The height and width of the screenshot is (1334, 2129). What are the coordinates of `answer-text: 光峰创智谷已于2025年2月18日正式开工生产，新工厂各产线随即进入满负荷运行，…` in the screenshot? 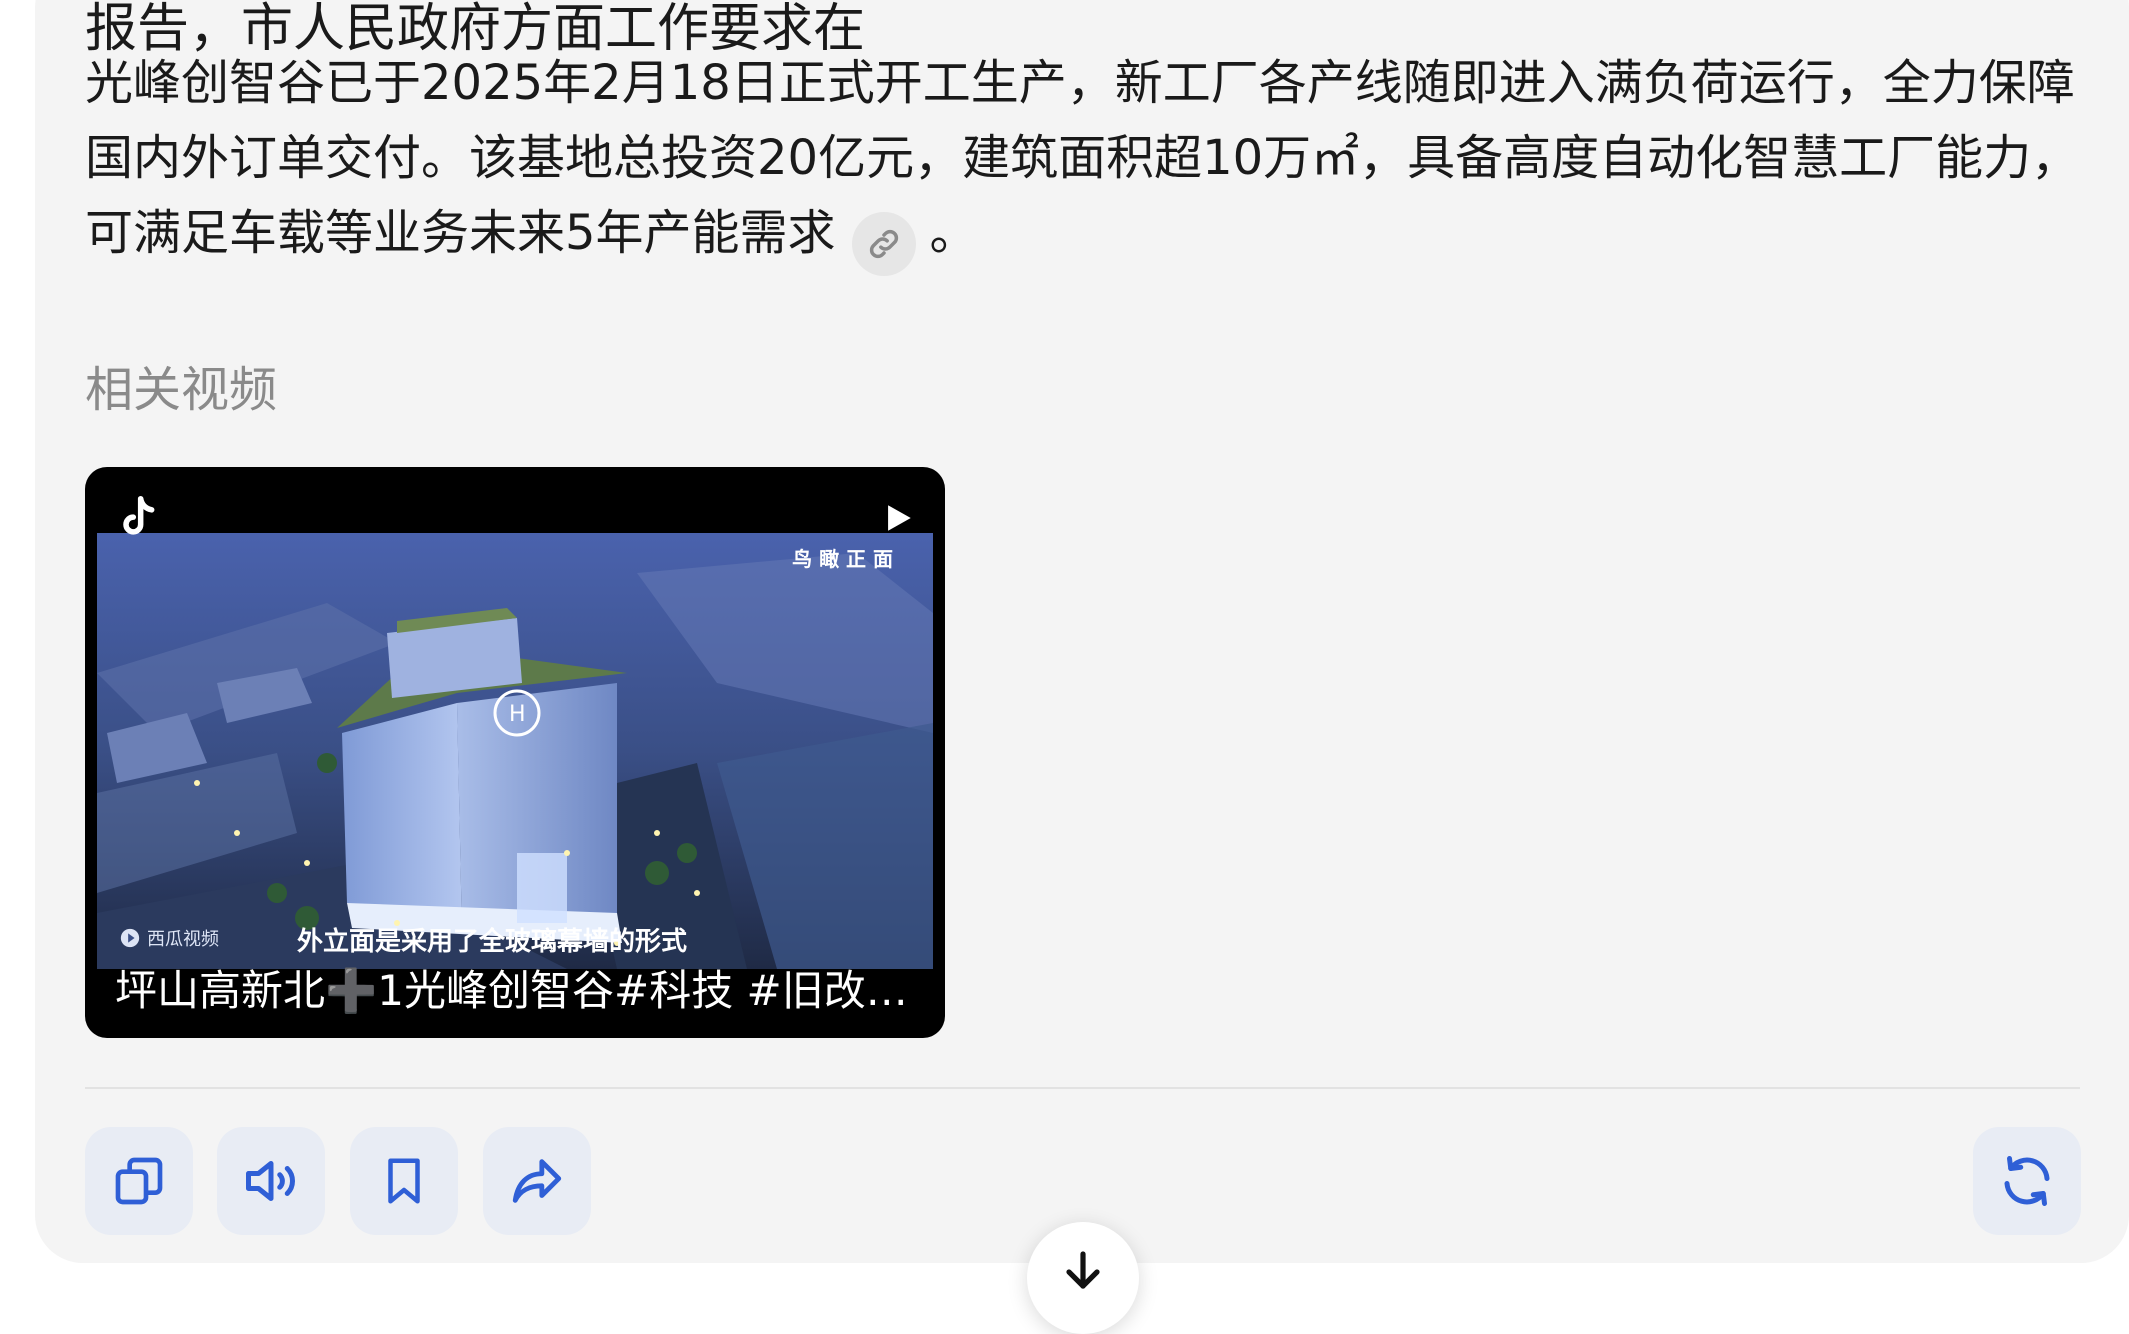 It's located at (1082, 158).